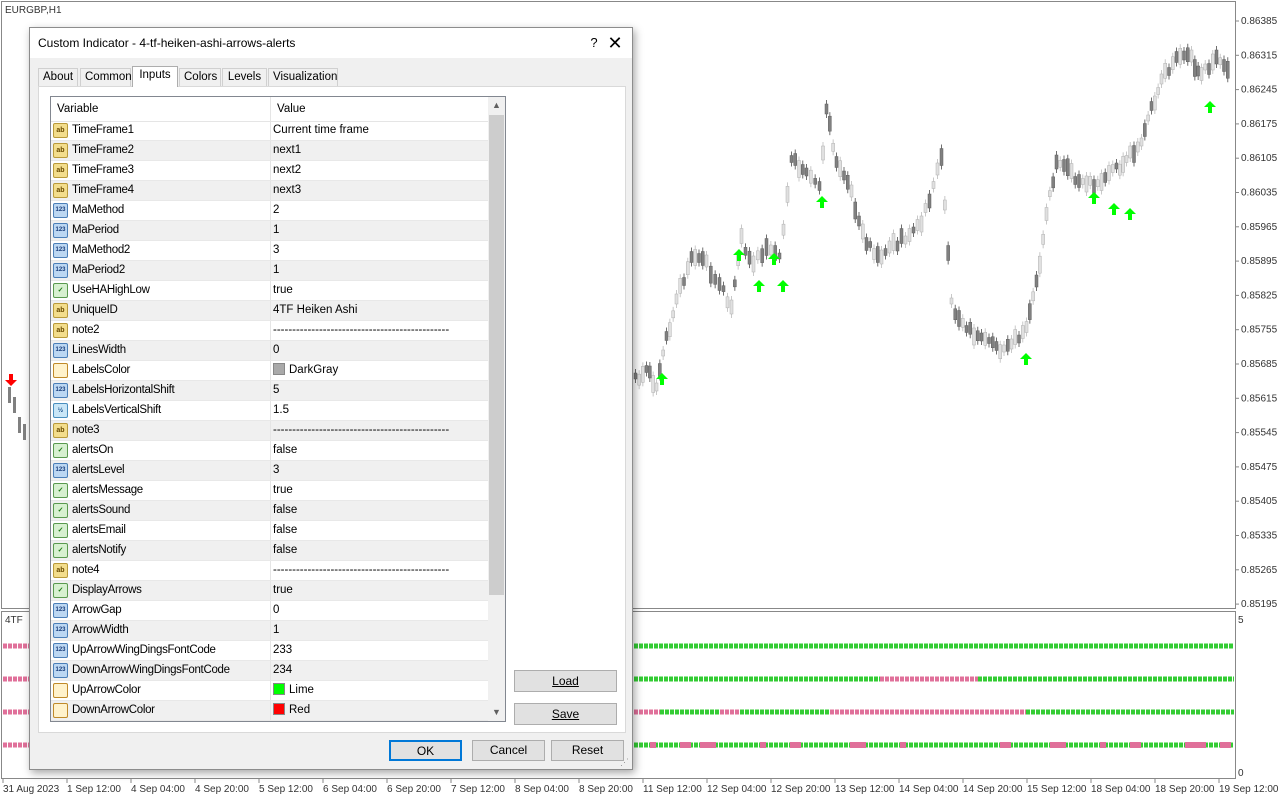 The image size is (1280, 800). Describe the element at coordinates (496, 712) in the screenshot. I see `scroll-down-icon: ▼` at that location.